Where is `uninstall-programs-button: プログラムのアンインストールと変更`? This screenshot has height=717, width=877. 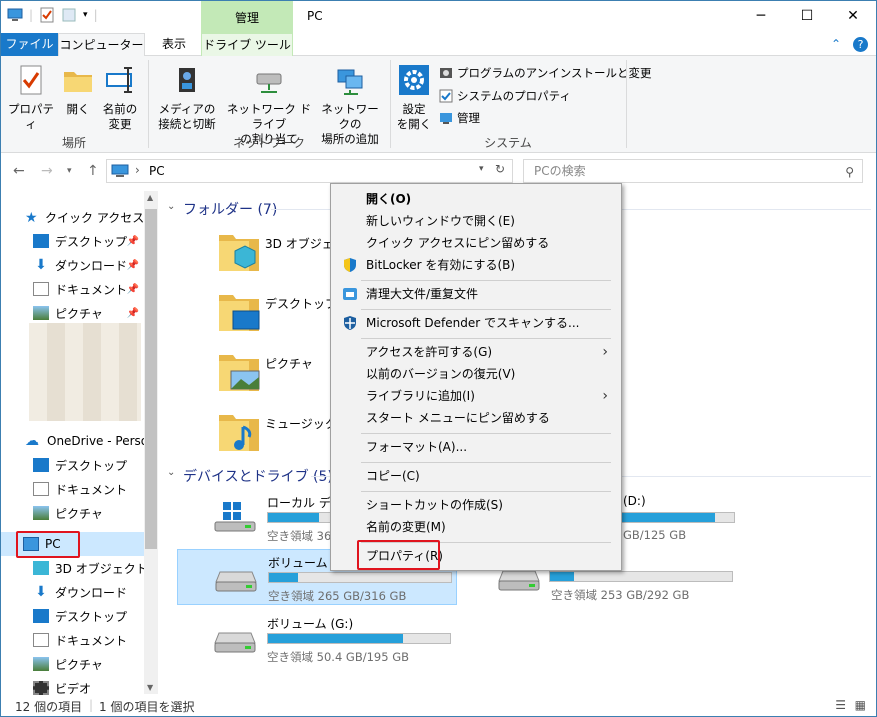 uninstall-programs-button: プログラムのアンインストールと変更 is located at coordinates (545, 73).